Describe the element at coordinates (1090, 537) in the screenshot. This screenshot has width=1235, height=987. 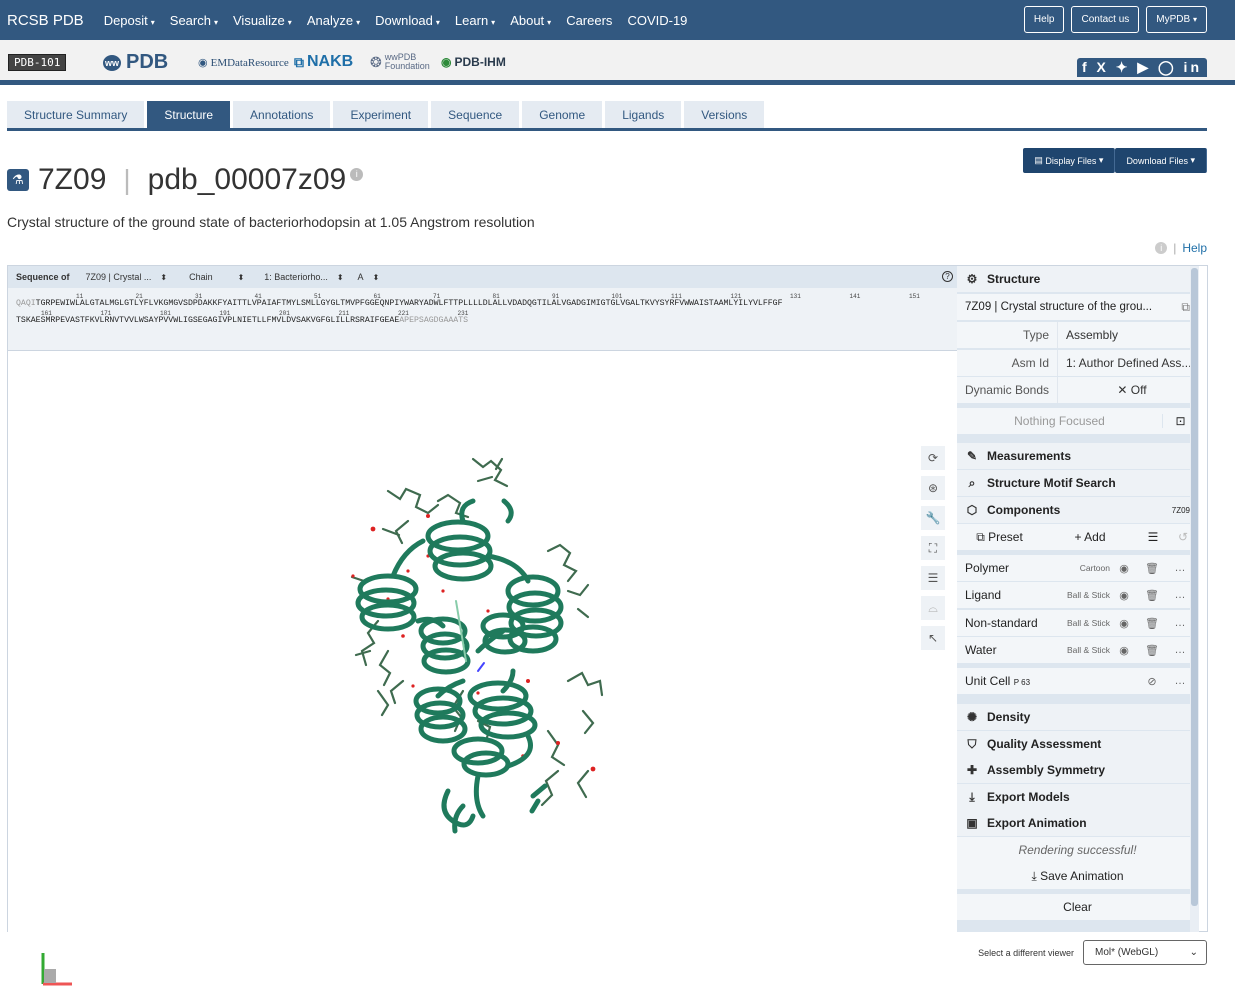
I see `add-button: + Add` at that location.